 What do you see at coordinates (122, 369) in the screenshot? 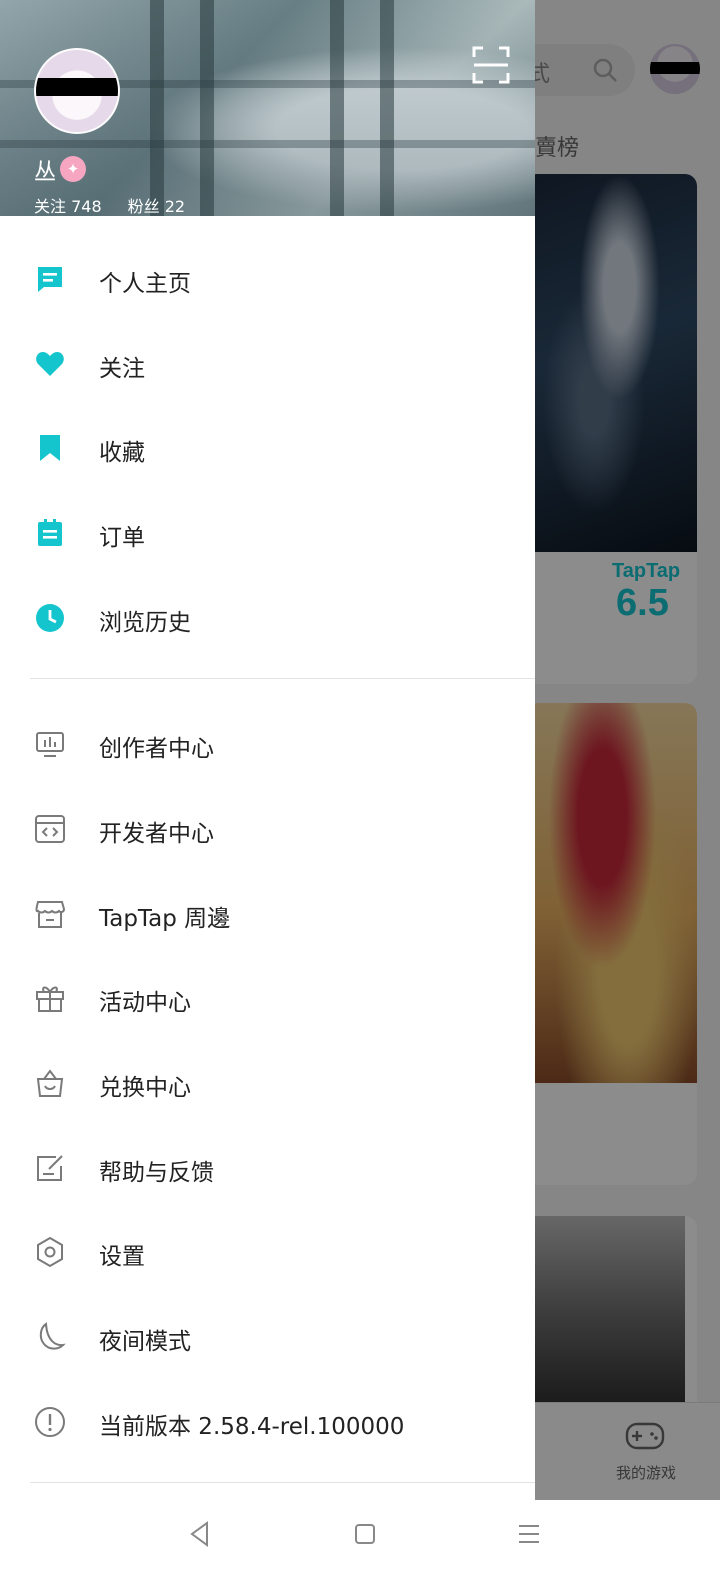
I see `menu-item-label: 关注` at bounding box center [122, 369].